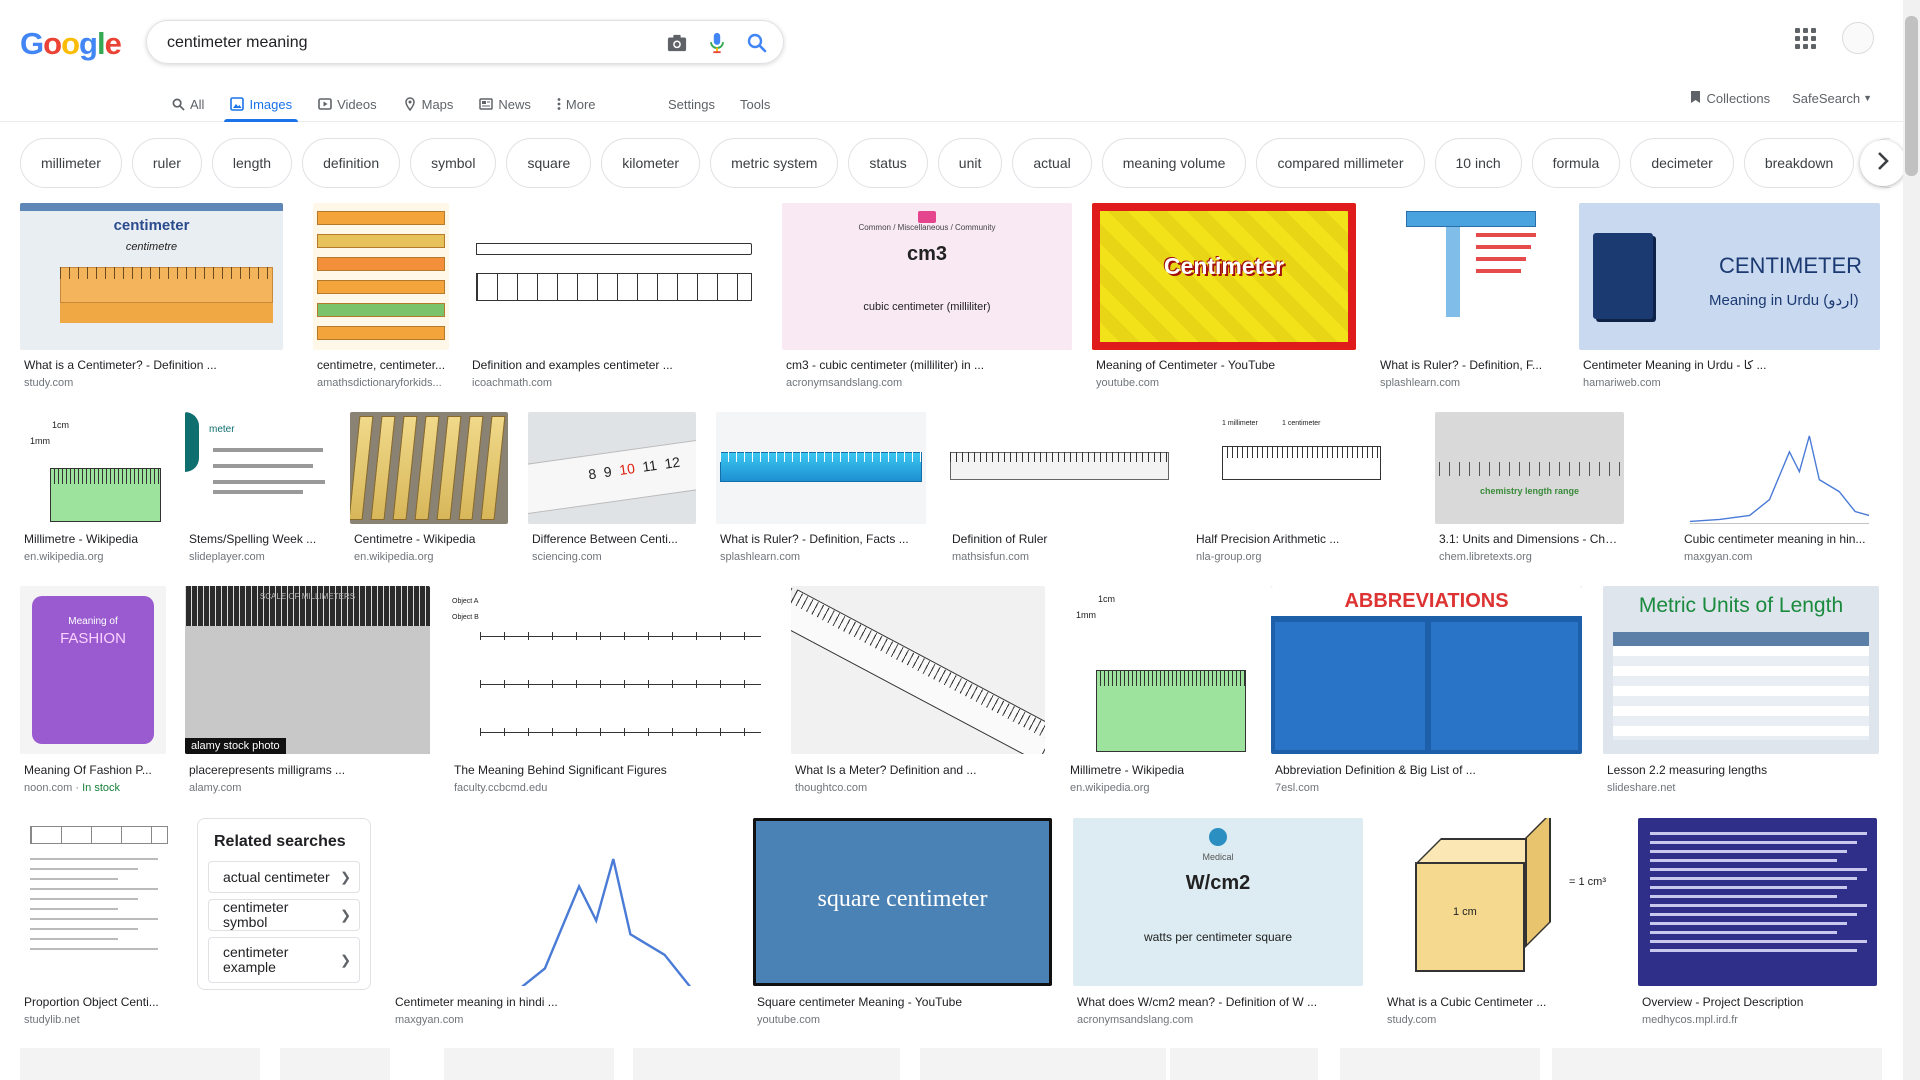  I want to click on result-source: sciencing.com, so click(613, 557).